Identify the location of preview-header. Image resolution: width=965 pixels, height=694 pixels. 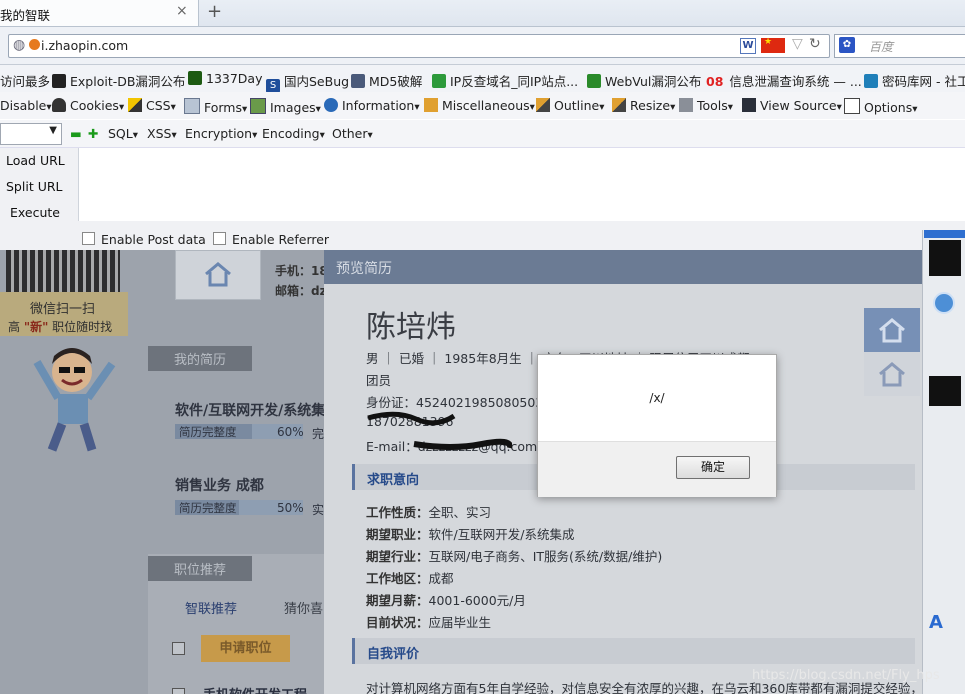
(623, 267).